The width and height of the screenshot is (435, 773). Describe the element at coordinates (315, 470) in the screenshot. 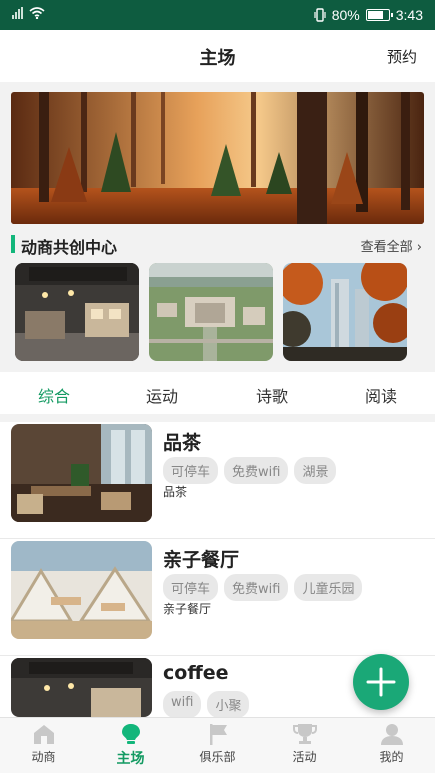

I see `tag-badge: 湖景` at that location.